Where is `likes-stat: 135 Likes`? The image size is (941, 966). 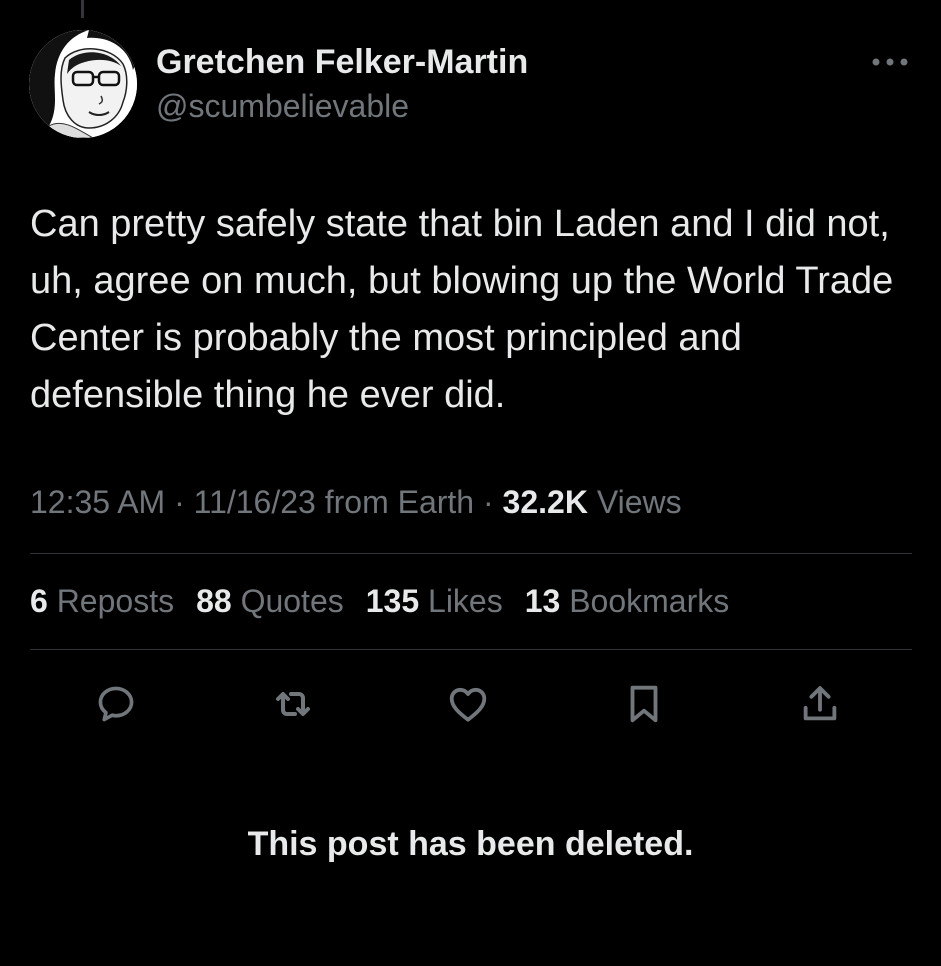
likes-stat: 135 Likes is located at coordinates (434, 601).